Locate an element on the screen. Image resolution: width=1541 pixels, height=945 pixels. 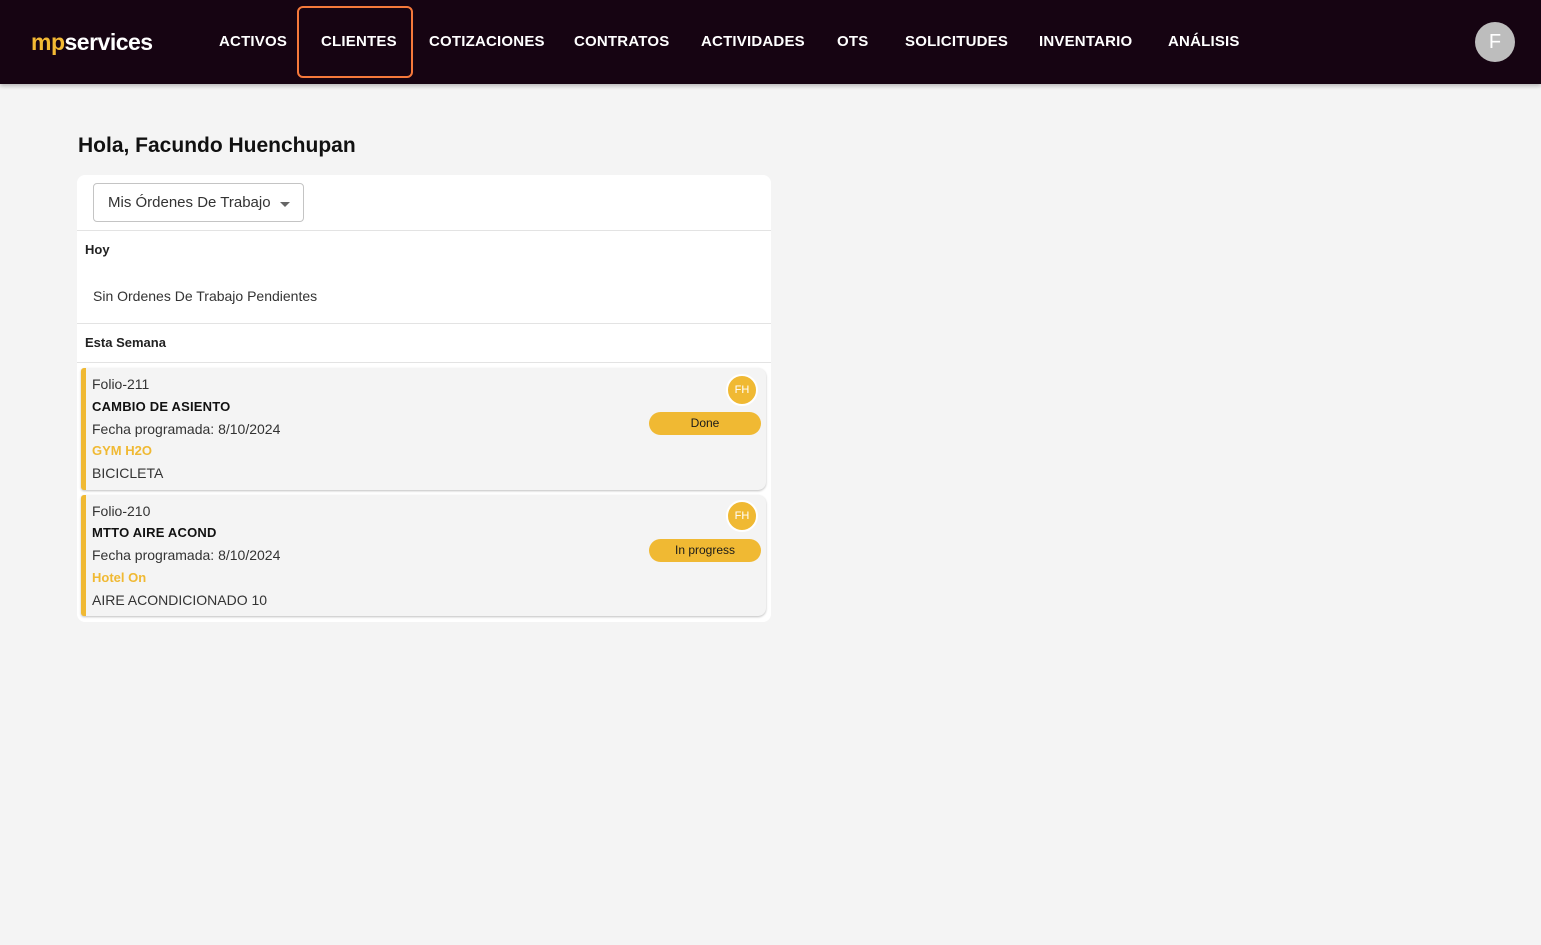
nav-item-contratos: CONTRATOS is located at coordinates (621, 42).